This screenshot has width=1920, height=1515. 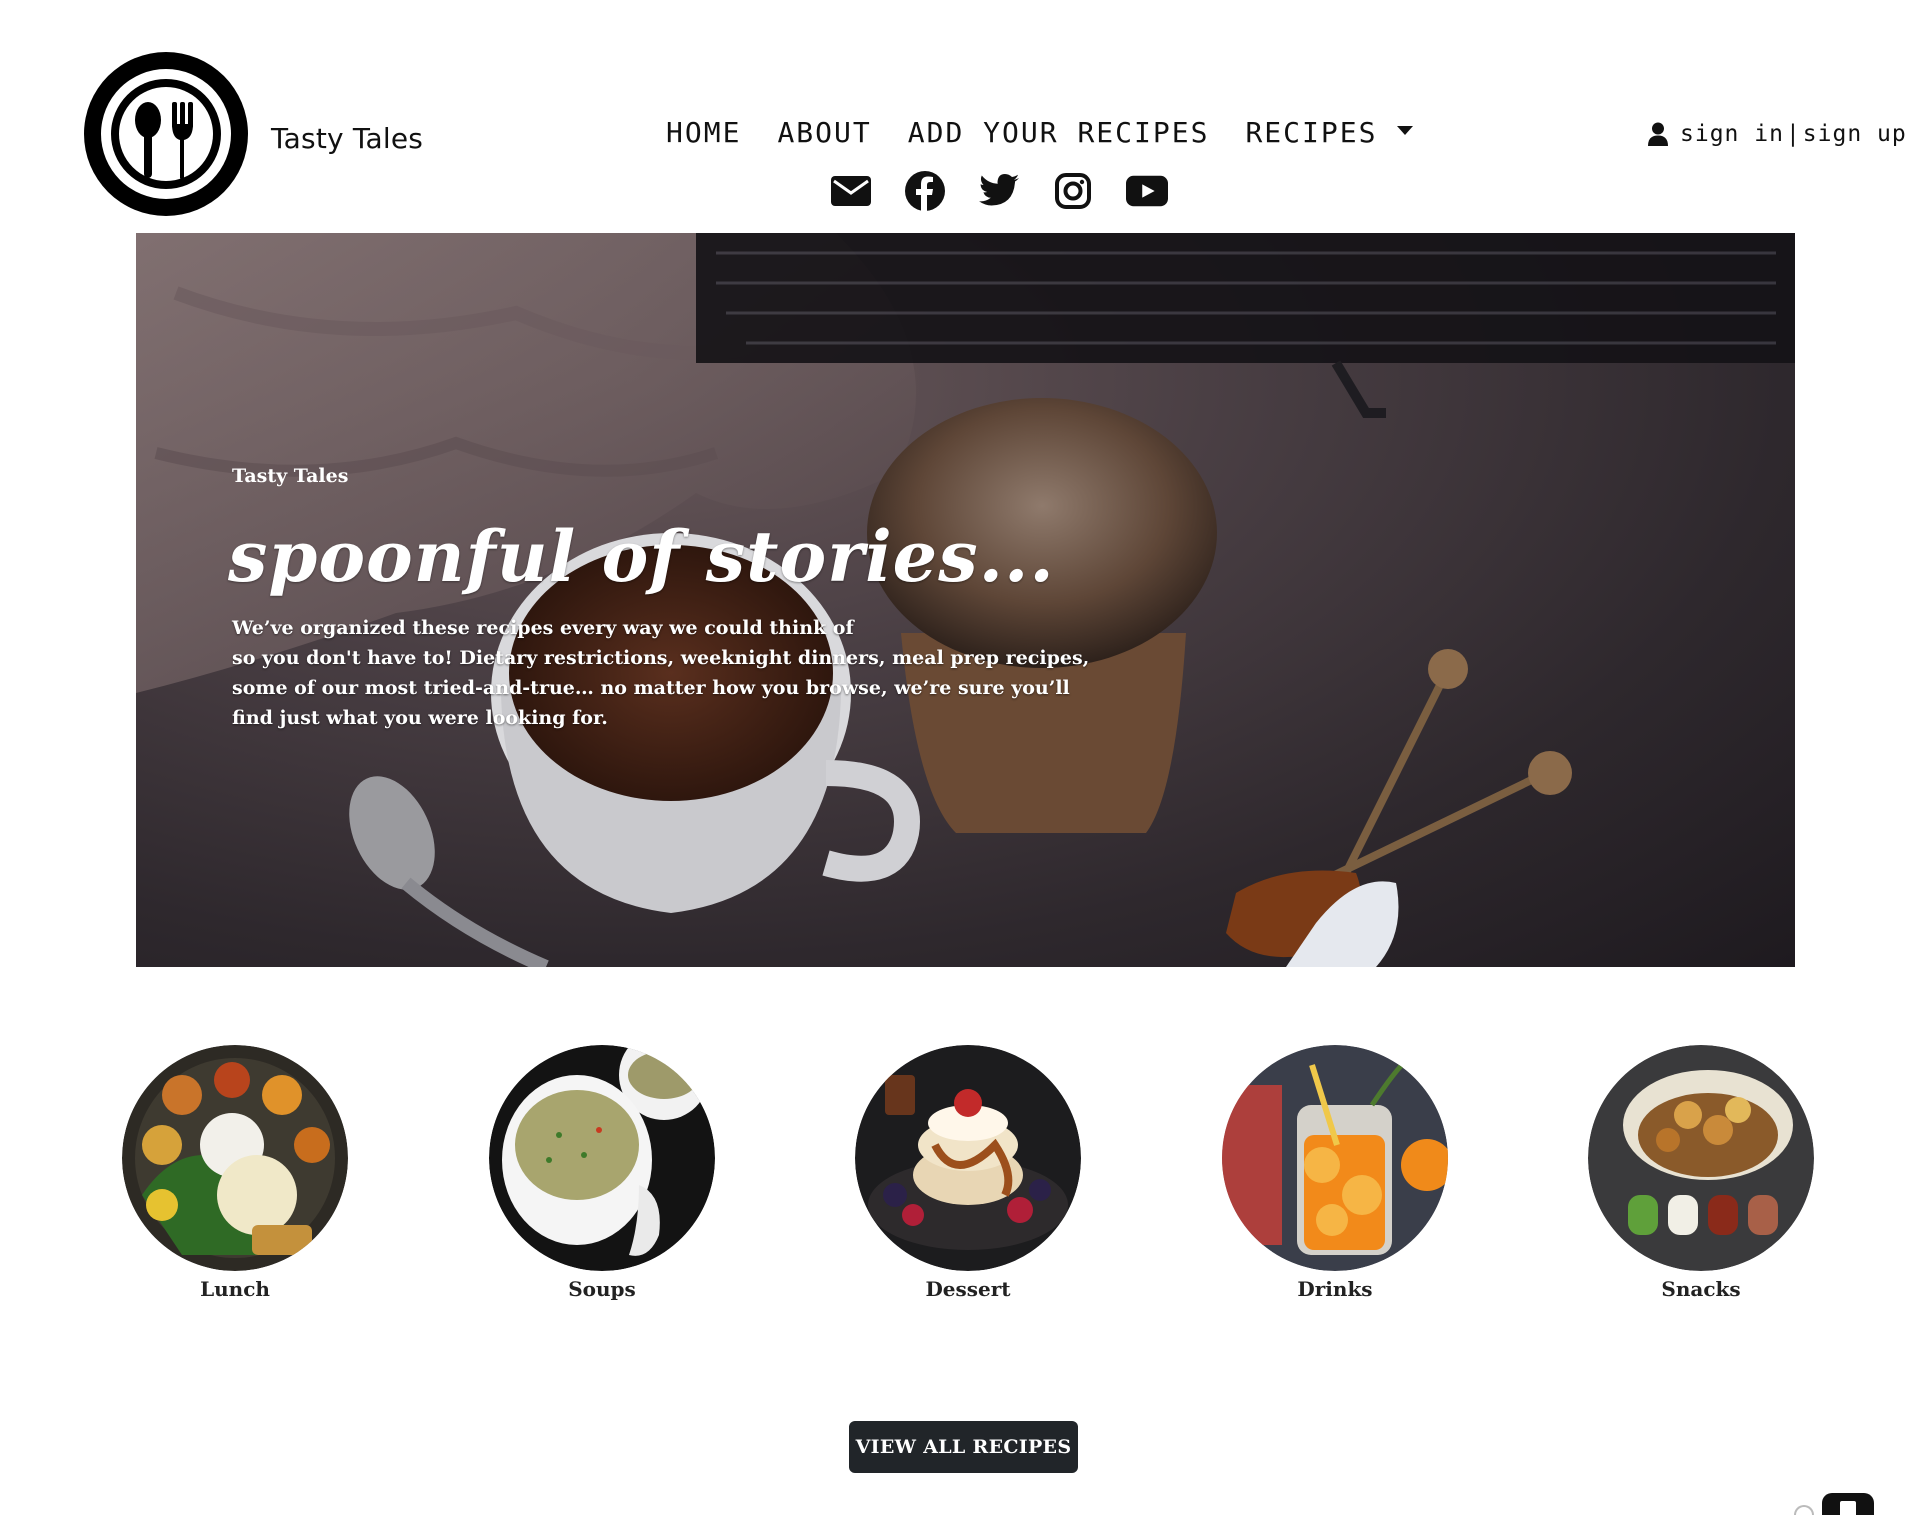 I want to click on site-logo, so click(x=166, y=134).